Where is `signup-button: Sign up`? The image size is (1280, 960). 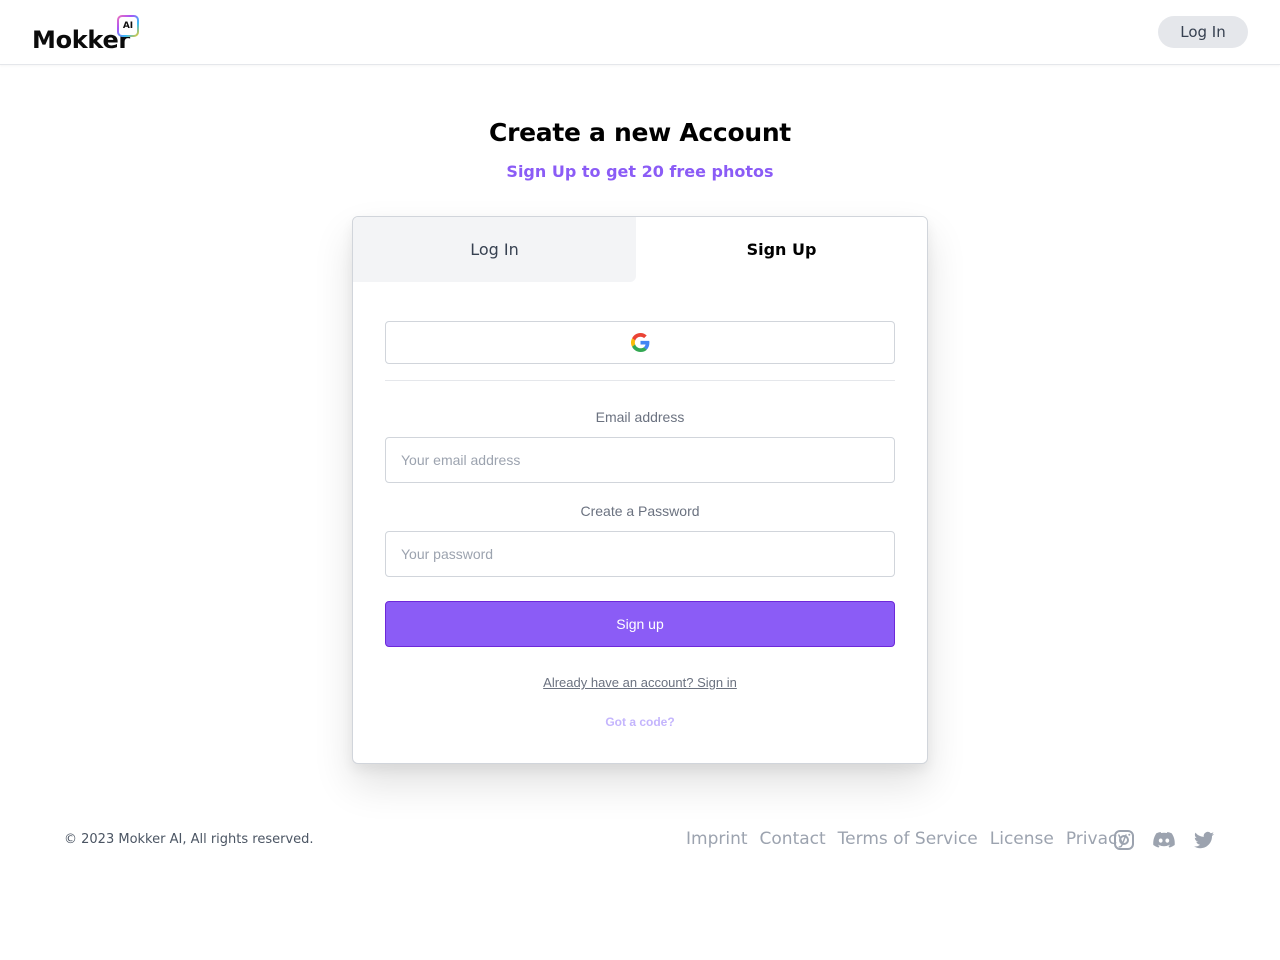 signup-button: Sign up is located at coordinates (640, 624).